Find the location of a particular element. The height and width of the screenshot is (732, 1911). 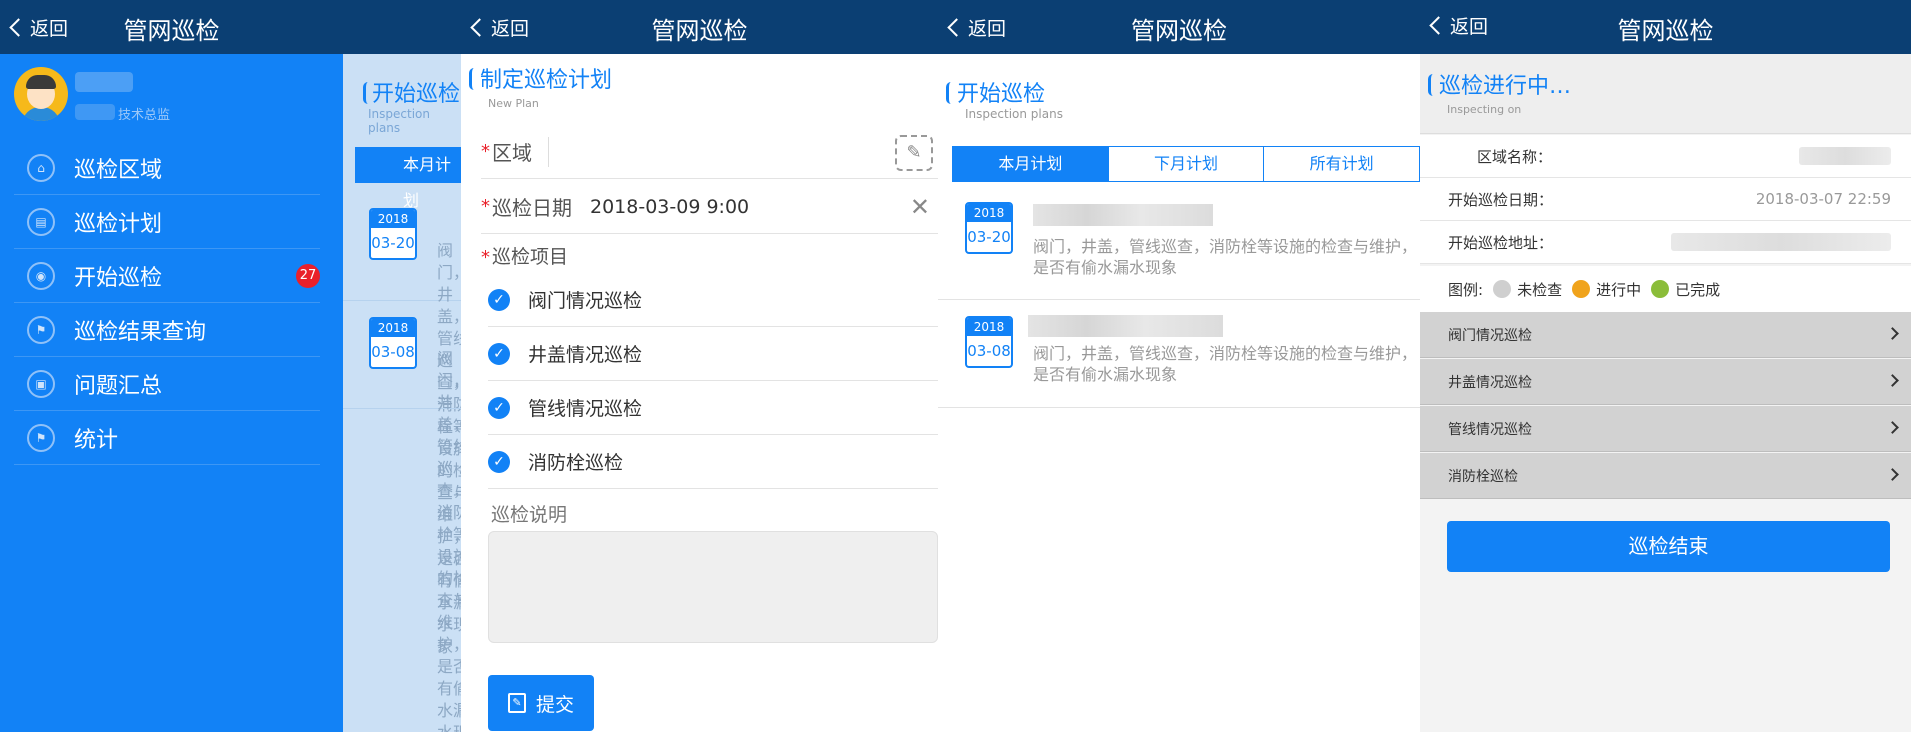

menu-item-start-inspection: ◉ 开始巡检 27 is located at coordinates (167, 276).